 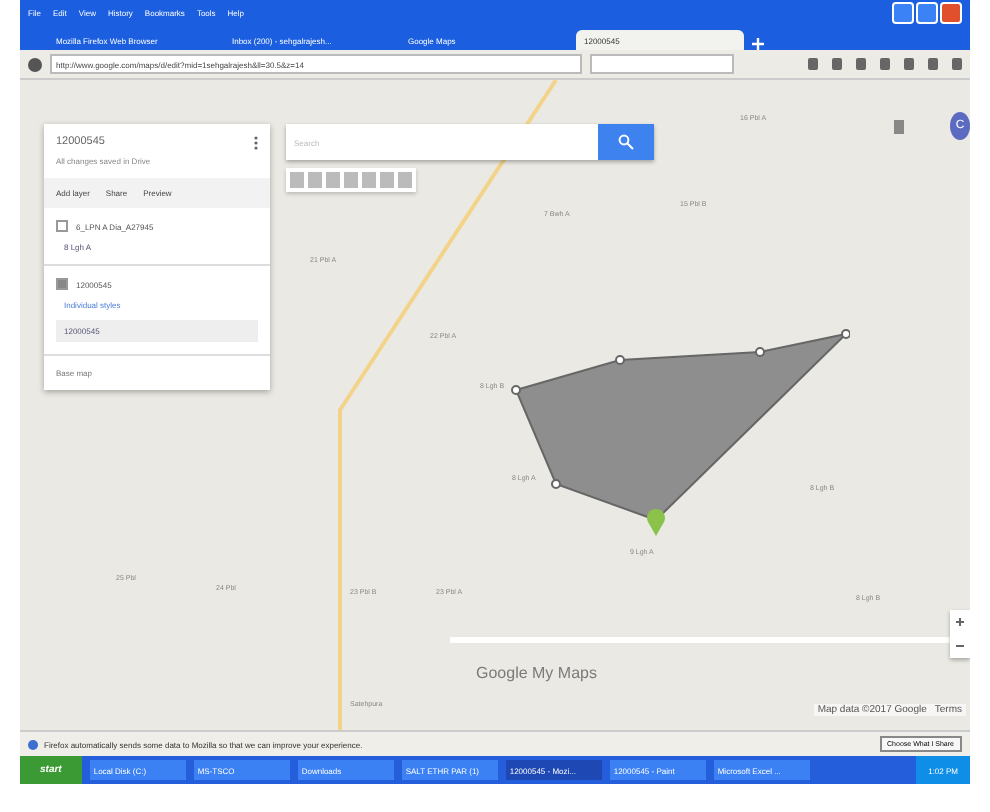 I want to click on plus-icon, so click(x=960, y=622).